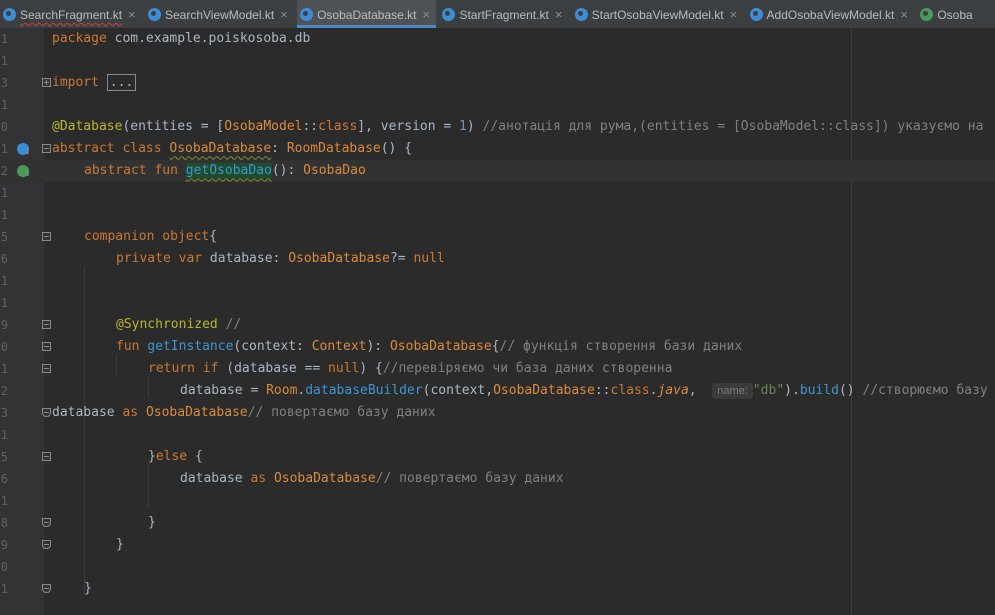 The height and width of the screenshot is (615, 995). Describe the element at coordinates (497, 435) in the screenshot. I see `code-line-19: 1` at that location.